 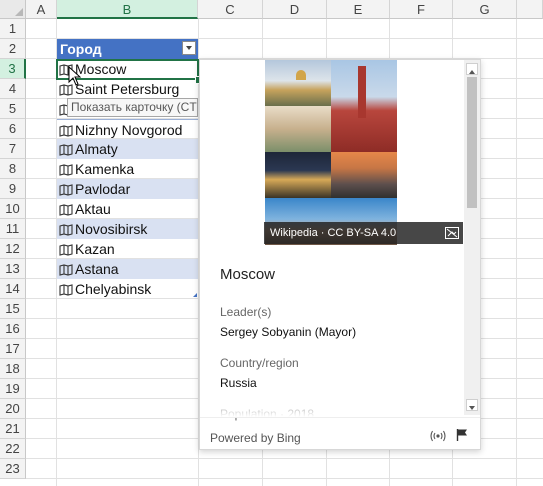 I want to click on row-header: 13, so click(x=13, y=269).